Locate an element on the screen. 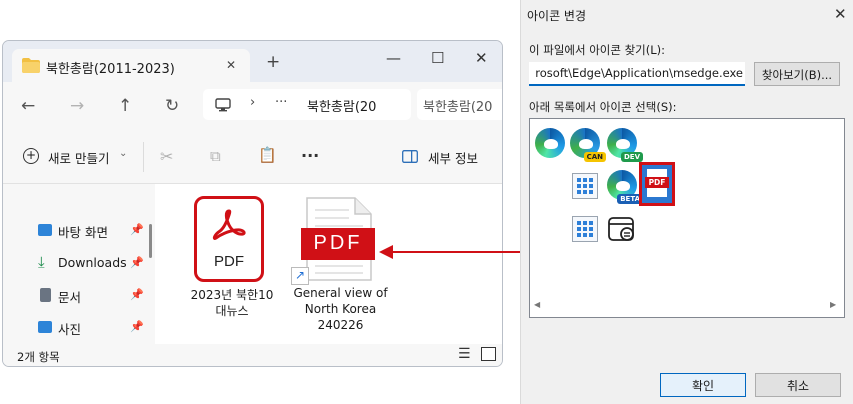 This screenshot has height=404, width=853. edge-beta-icon: BETA is located at coordinates (625, 187).